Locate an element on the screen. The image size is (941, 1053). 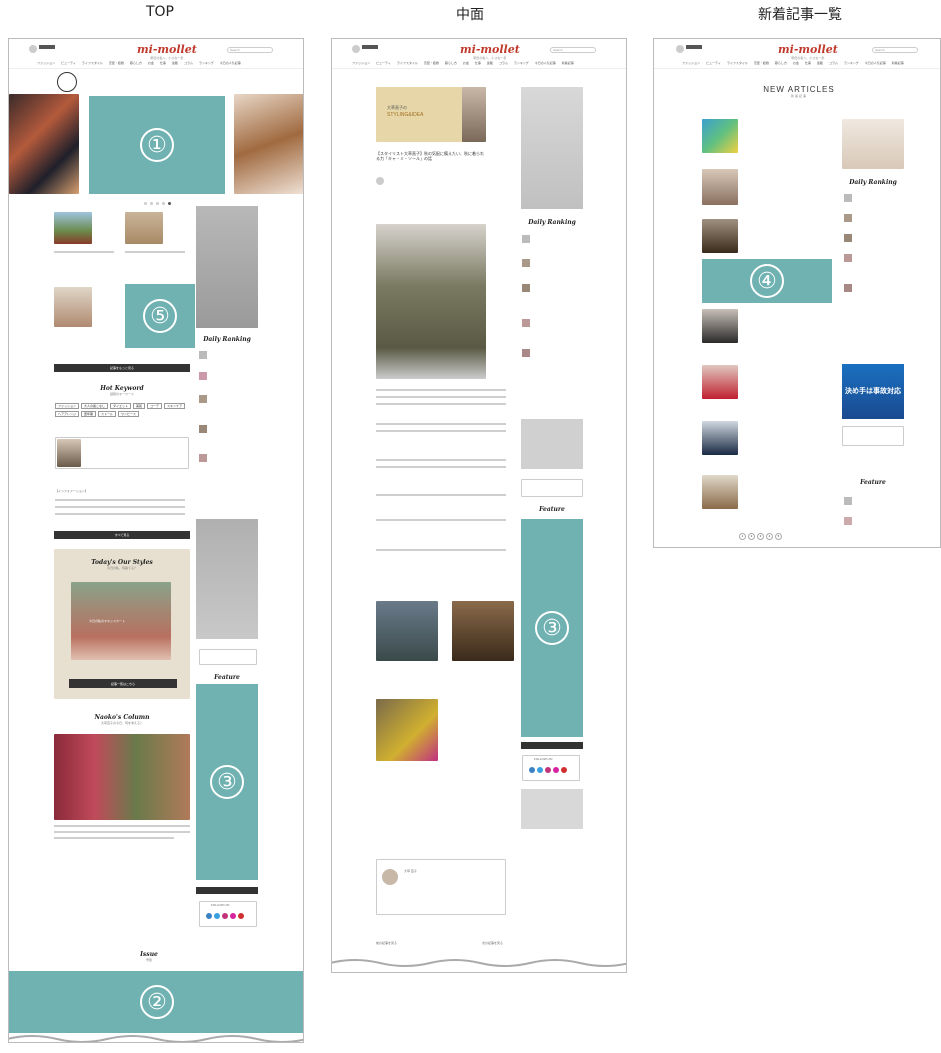
page-button: 2 is located at coordinates (751, 536).